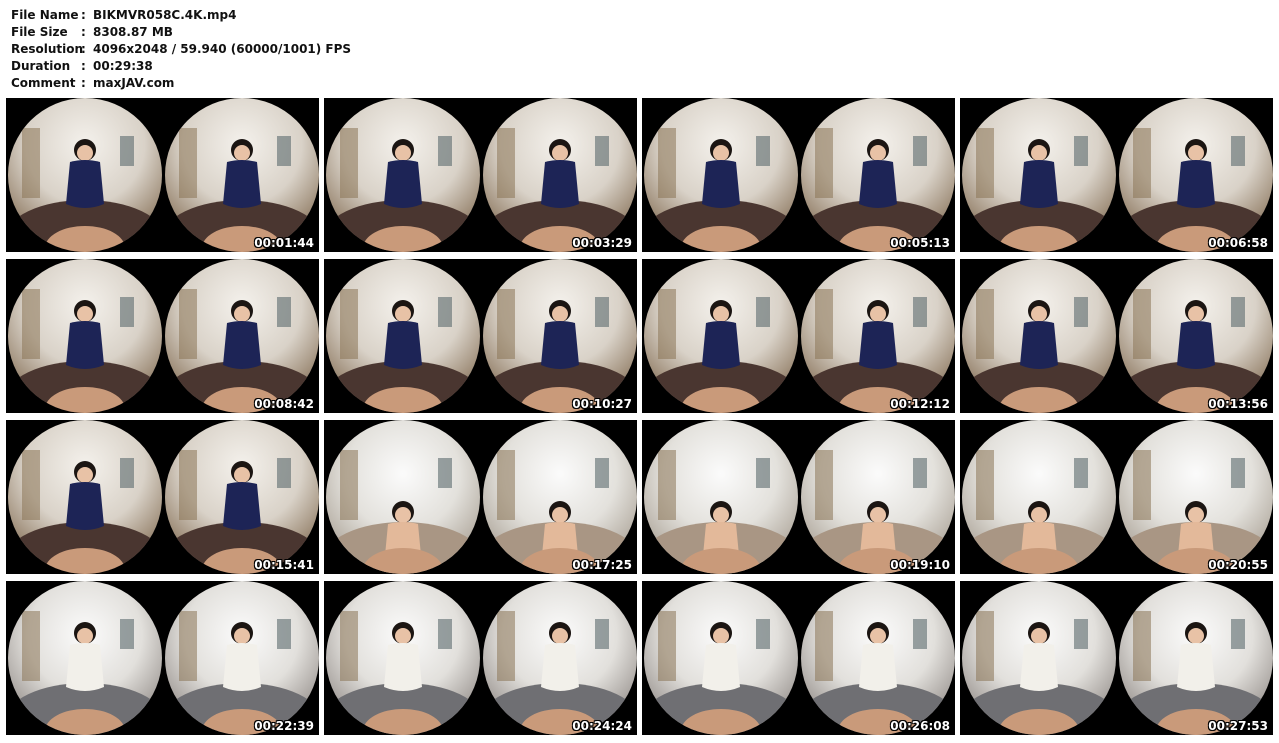 This screenshot has height=743, width=1279. Describe the element at coordinates (181, 66) in the screenshot. I see `info-row-duration: Duration : 00:29:38` at that location.